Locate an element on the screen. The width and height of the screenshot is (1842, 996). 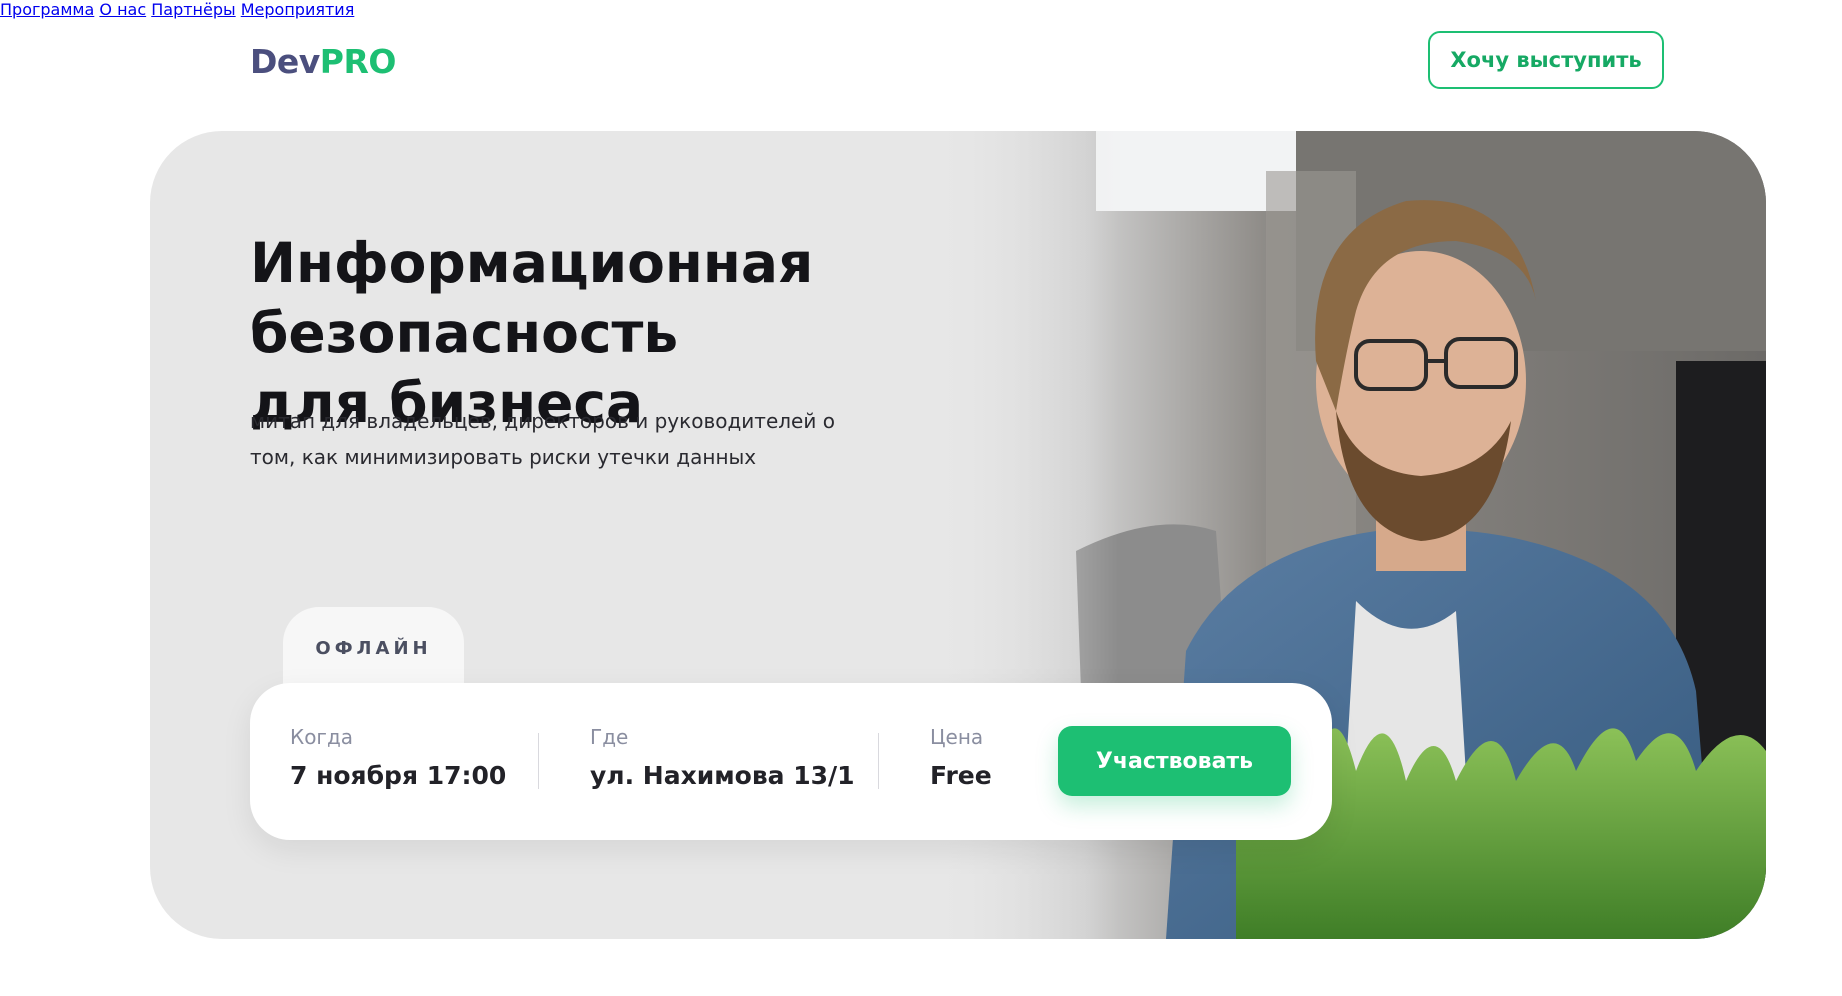
where-value: ул. Нахимова 13/1 is located at coordinates (722, 775).